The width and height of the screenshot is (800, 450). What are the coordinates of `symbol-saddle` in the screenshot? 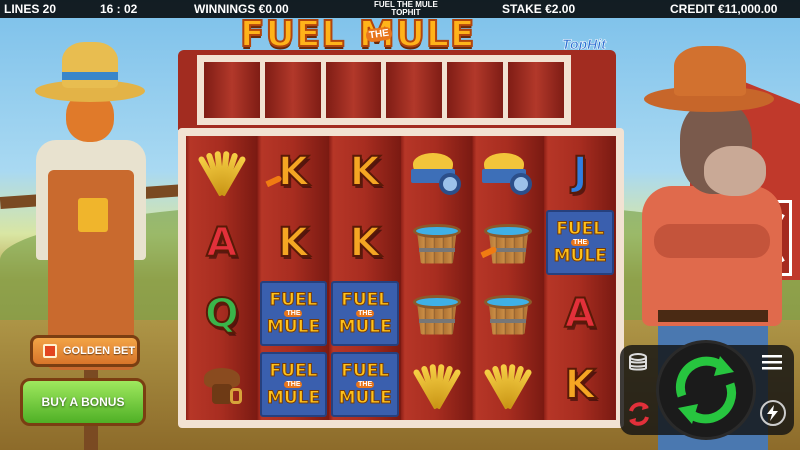 It's located at (222, 384).